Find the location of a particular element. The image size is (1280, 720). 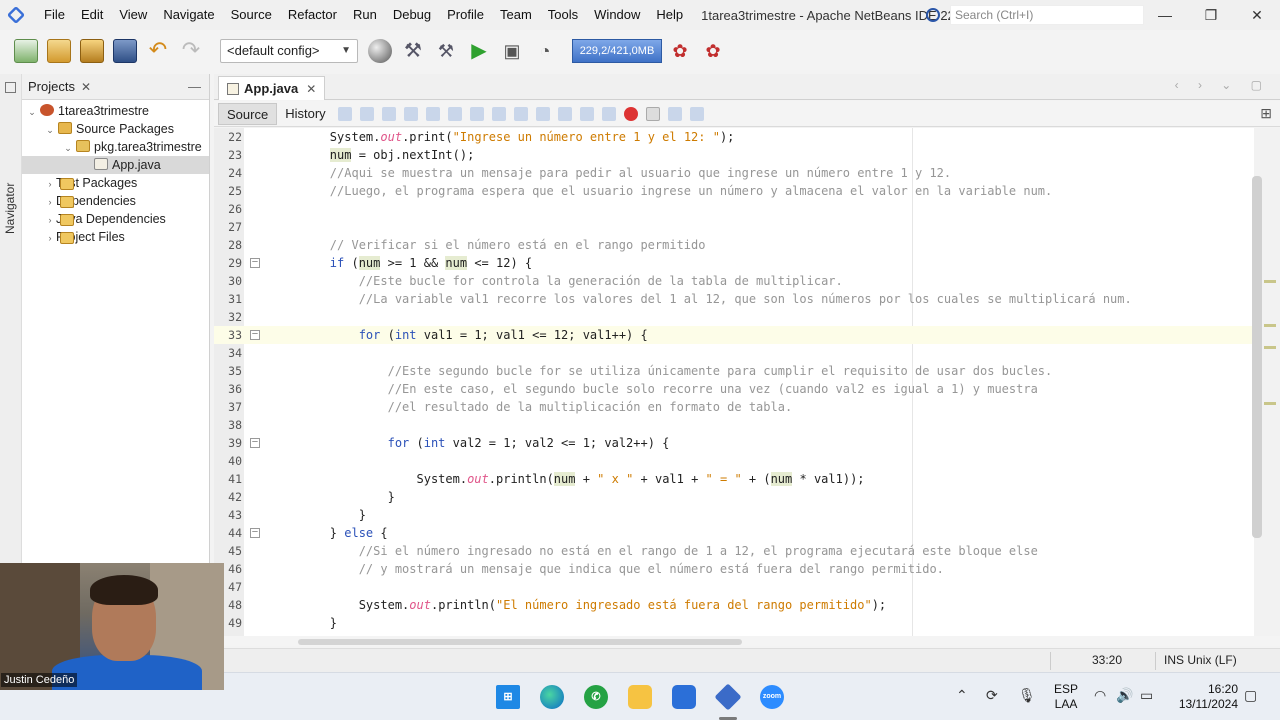

code-line: 40 is located at coordinates (734, 461).